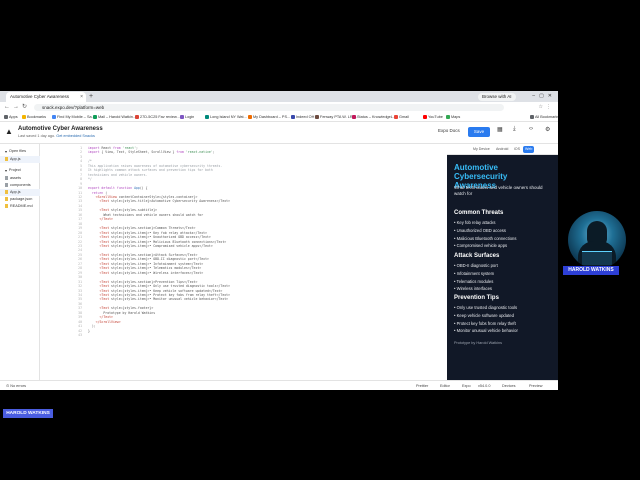 The image size is (640, 480). What do you see at coordinates (20, 185) in the screenshot?
I see `sidebar-item: components` at bounding box center [20, 185].